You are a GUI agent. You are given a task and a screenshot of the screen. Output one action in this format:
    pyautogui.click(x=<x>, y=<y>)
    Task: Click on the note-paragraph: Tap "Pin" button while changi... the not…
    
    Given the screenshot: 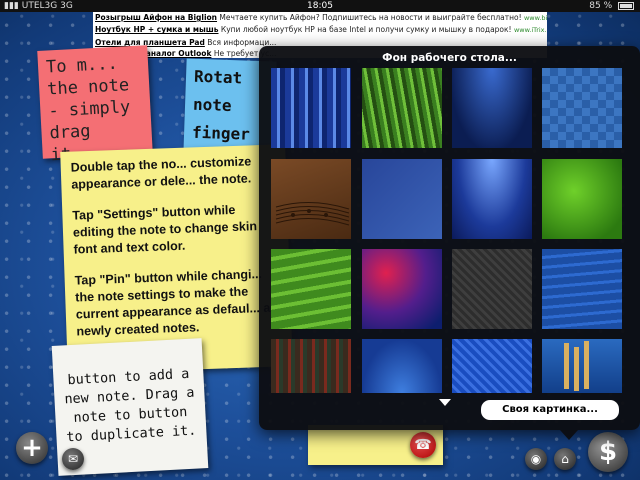 What is the action you would take?
    pyautogui.click(x=176, y=303)
    